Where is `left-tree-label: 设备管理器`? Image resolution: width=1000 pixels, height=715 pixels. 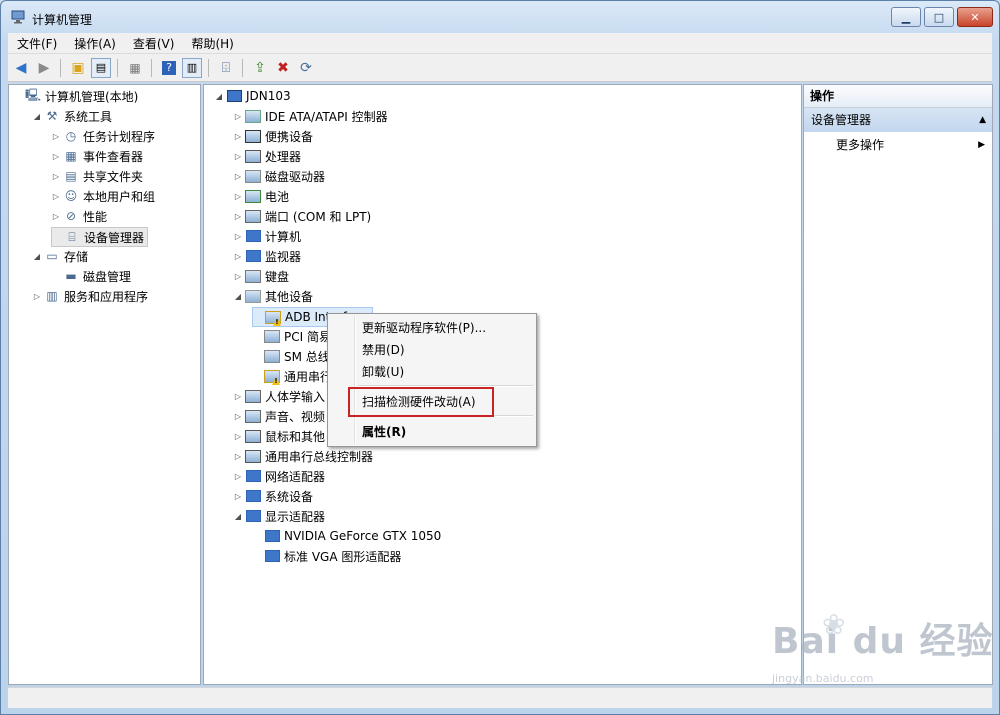 left-tree-label: 设备管理器 is located at coordinates (114, 237).